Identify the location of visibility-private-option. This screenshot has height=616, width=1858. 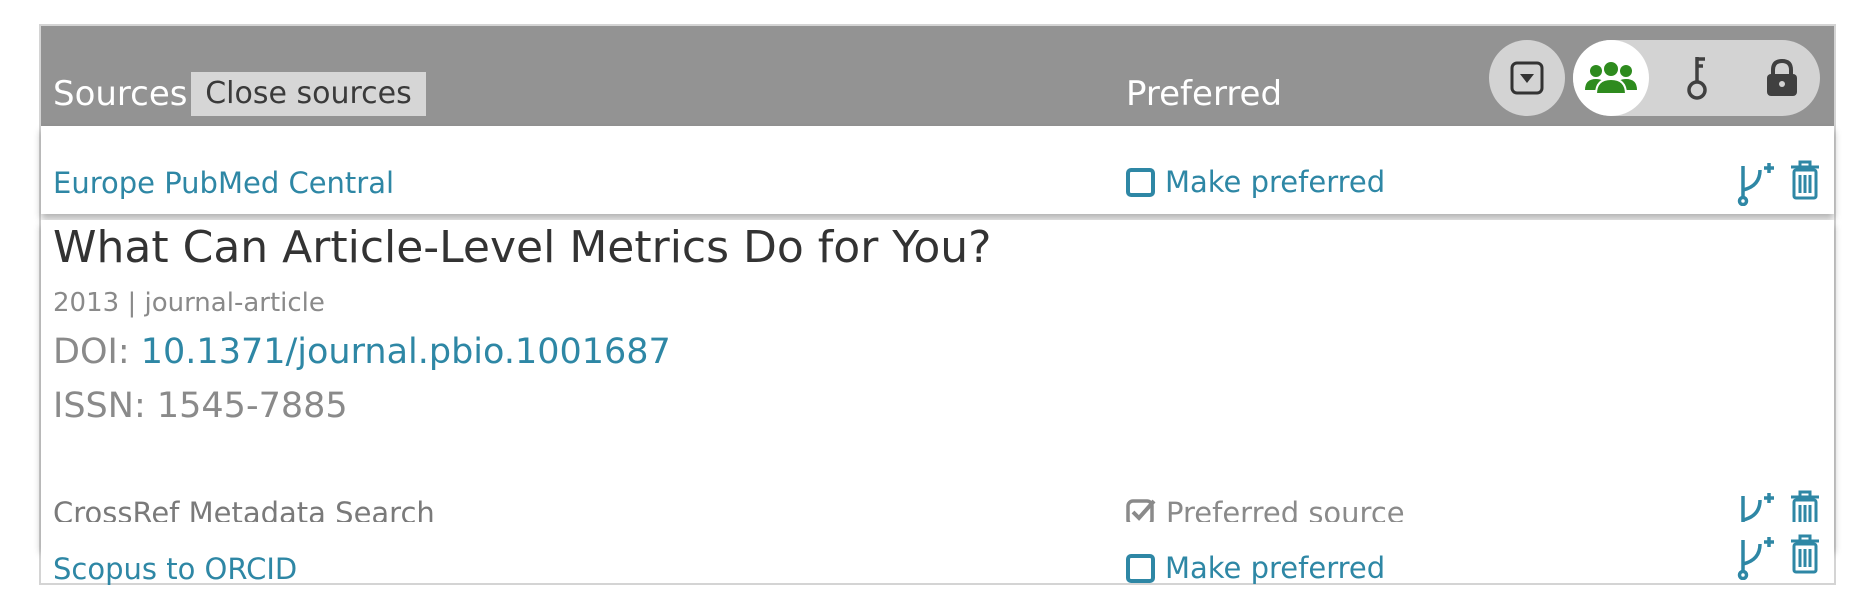
(1782, 78).